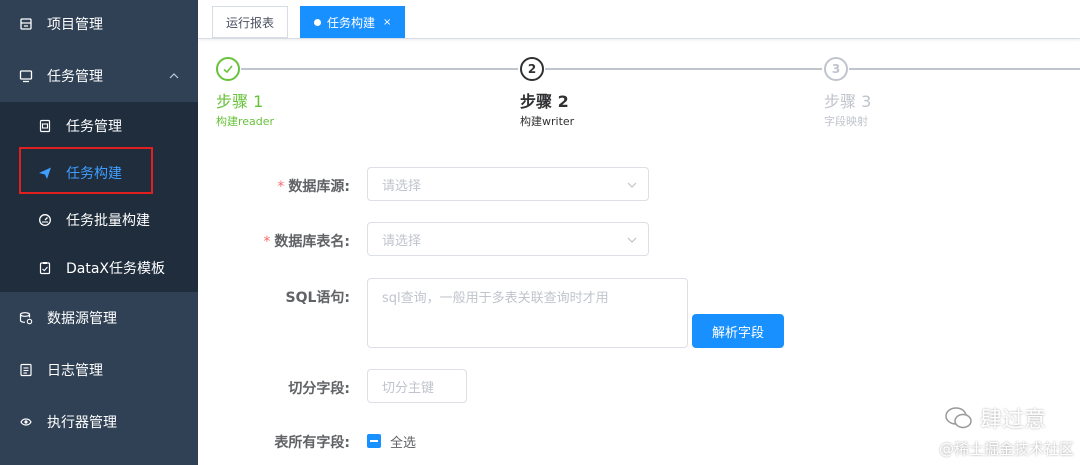  Describe the element at coordinates (836, 69) in the screenshot. I see `step-3-number: 3` at that location.